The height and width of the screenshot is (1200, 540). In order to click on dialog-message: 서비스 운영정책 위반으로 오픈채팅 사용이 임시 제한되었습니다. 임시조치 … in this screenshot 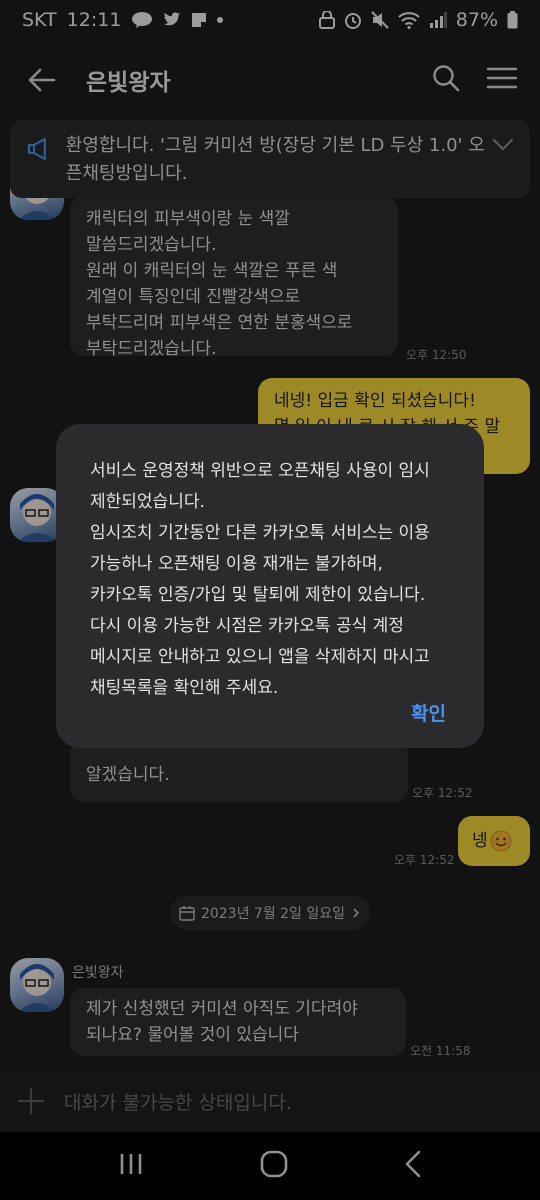, I will do `click(260, 579)`.